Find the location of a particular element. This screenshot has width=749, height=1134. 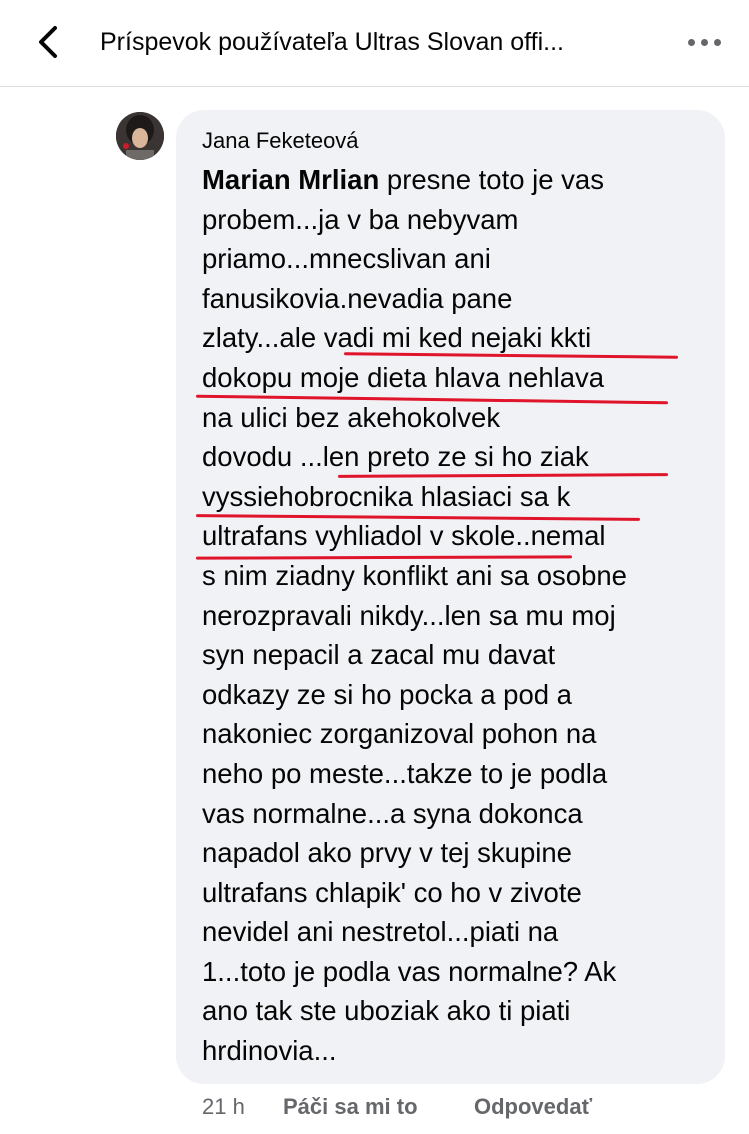

back-button is located at coordinates (48, 42).